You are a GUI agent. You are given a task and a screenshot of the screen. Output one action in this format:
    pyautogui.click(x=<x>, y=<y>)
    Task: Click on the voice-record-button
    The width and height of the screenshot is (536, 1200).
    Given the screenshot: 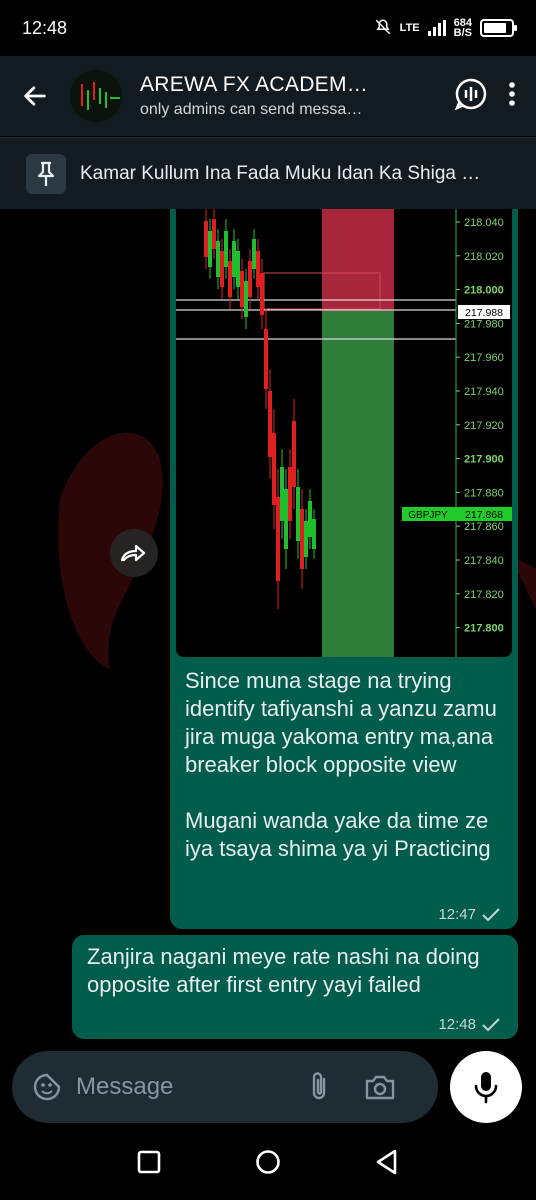 What is the action you would take?
    pyautogui.click(x=486, y=1087)
    